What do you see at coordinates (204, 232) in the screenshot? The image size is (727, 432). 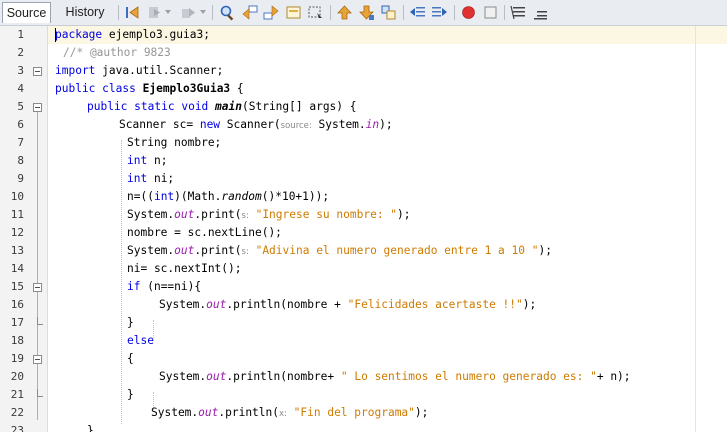 I see `code-text: nombre = sc.nextLine();` at bounding box center [204, 232].